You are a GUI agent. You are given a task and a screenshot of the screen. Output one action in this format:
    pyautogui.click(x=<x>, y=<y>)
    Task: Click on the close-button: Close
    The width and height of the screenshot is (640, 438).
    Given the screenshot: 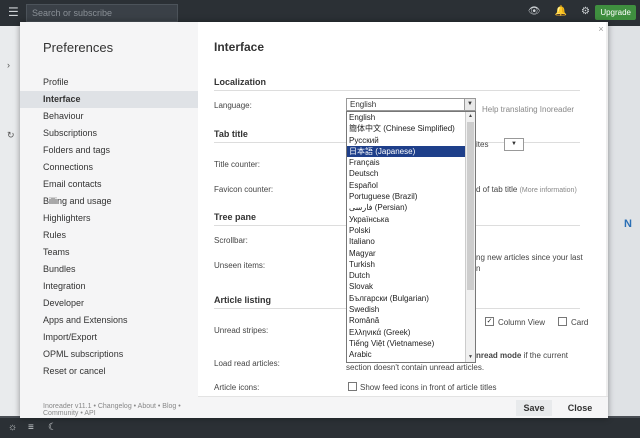 What is the action you would take?
    pyautogui.click(x=580, y=408)
    